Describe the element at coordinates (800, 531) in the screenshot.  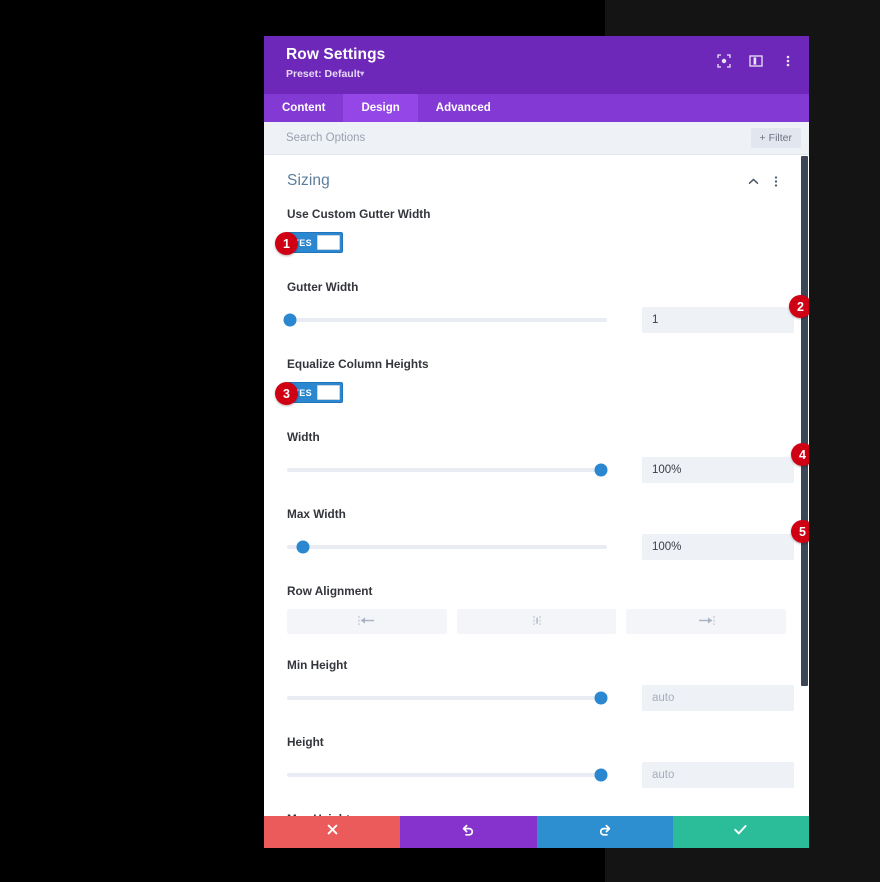
I see `annotation-badge-5: 5` at that location.